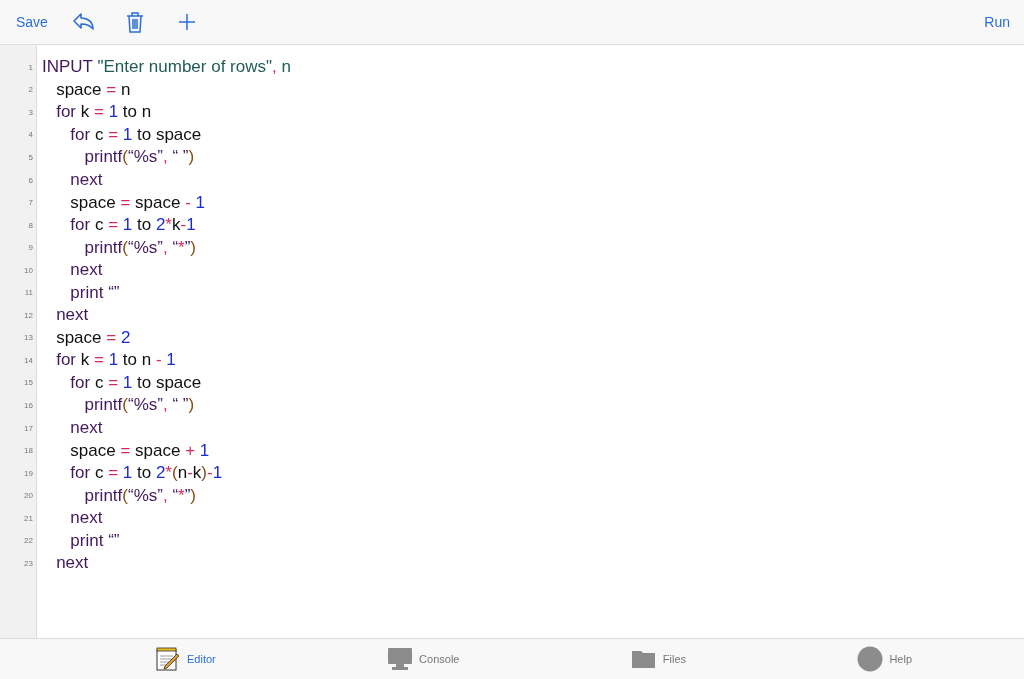 This screenshot has height=679, width=1024. What do you see at coordinates (146, 473) in the screenshot?
I see `code-line: for c = 1 to 2*(n-k)-1` at bounding box center [146, 473].